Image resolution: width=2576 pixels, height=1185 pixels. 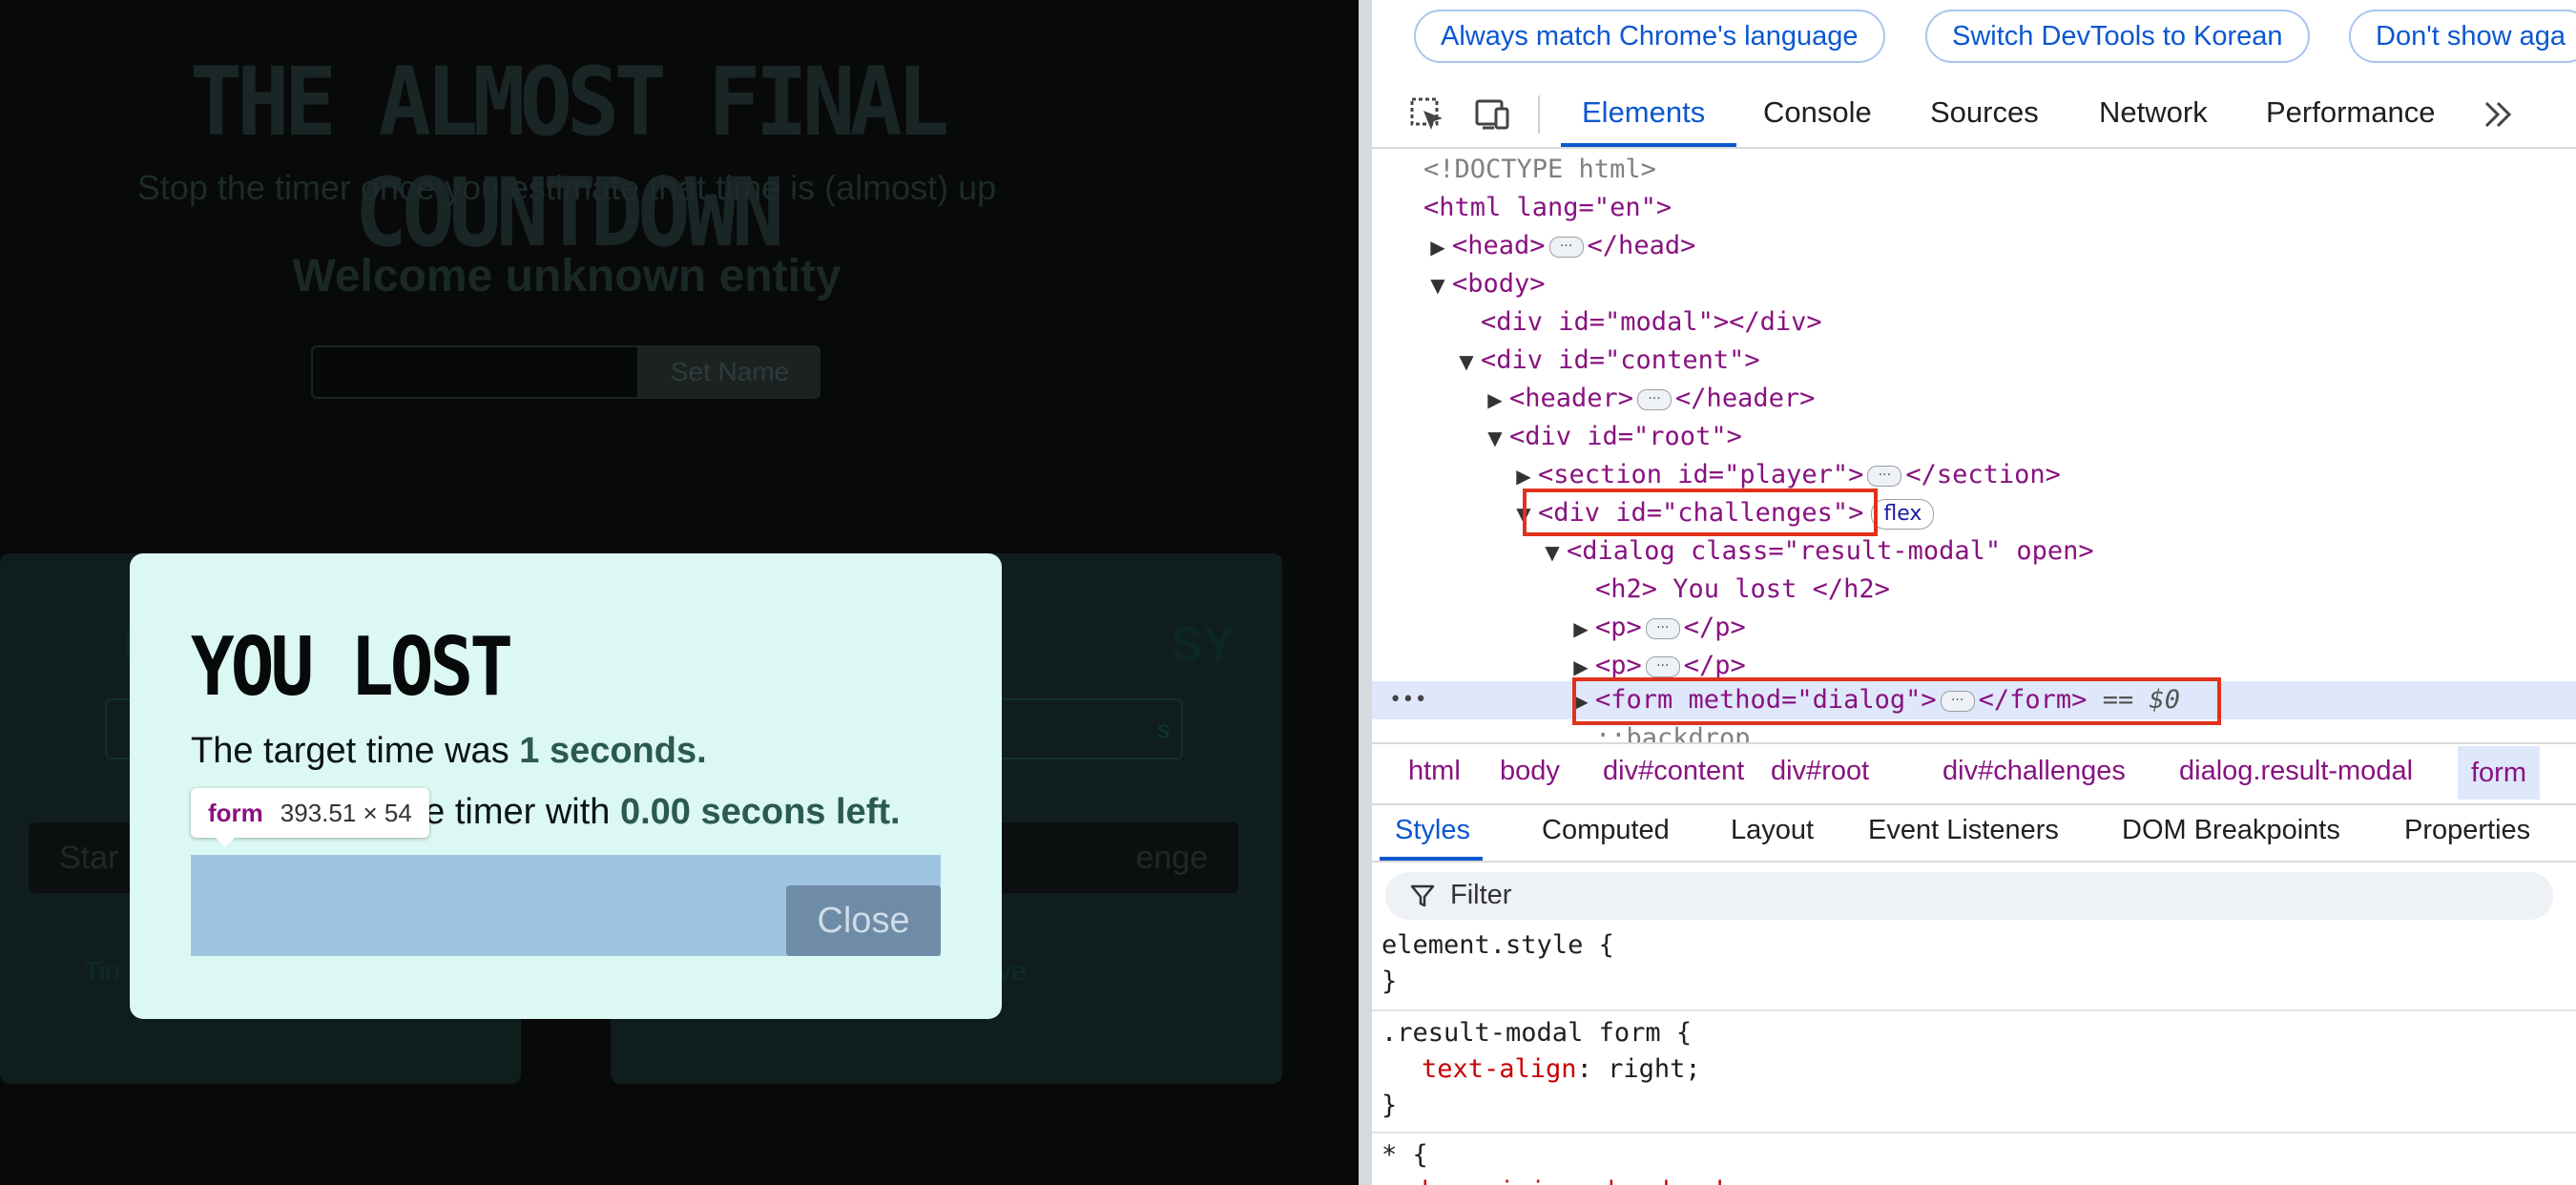 What do you see at coordinates (1606, 831) in the screenshot?
I see `tab-computed: Computed` at bounding box center [1606, 831].